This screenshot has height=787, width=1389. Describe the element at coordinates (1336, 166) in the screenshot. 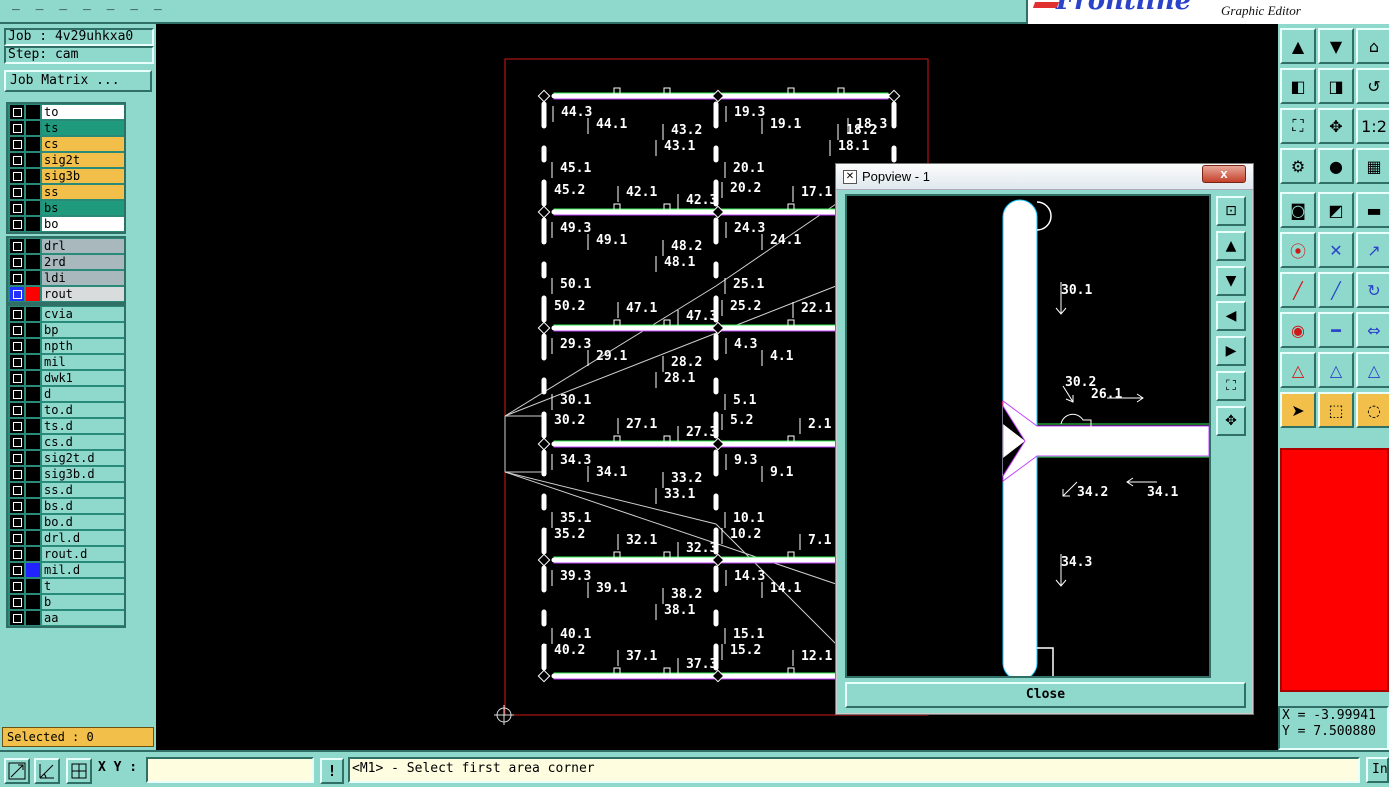

I see `snap-icon: ●` at that location.